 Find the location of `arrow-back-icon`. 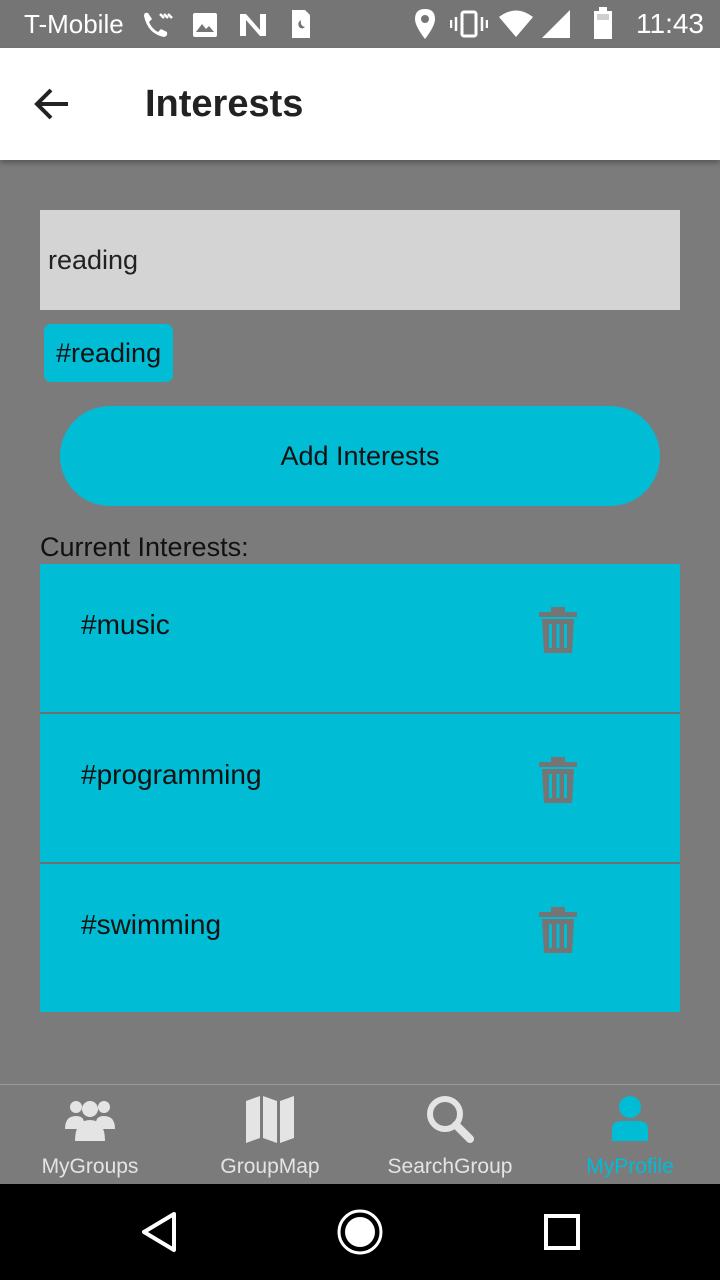

arrow-back-icon is located at coordinates (52, 104).